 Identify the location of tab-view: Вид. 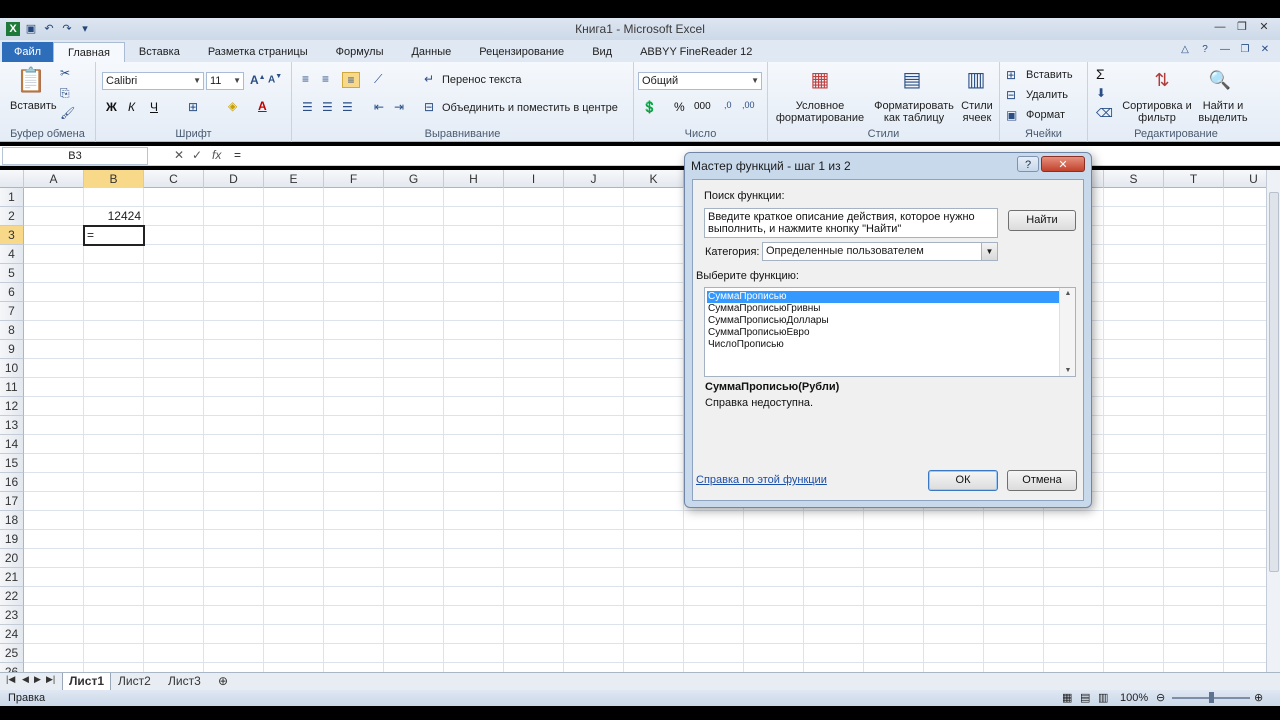
(602, 52).